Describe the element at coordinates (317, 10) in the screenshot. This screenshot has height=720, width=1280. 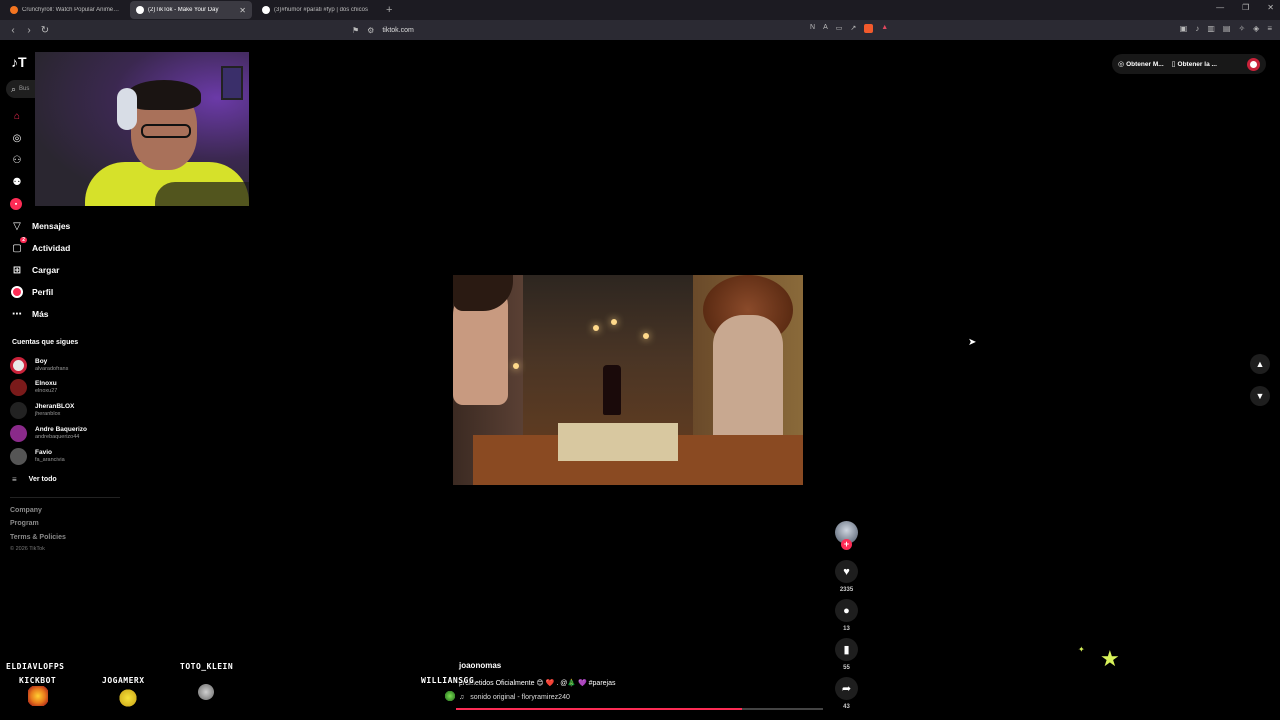
I see `browser-tab-humor: (3)#humor #parati #fyp | dos chicos` at that location.